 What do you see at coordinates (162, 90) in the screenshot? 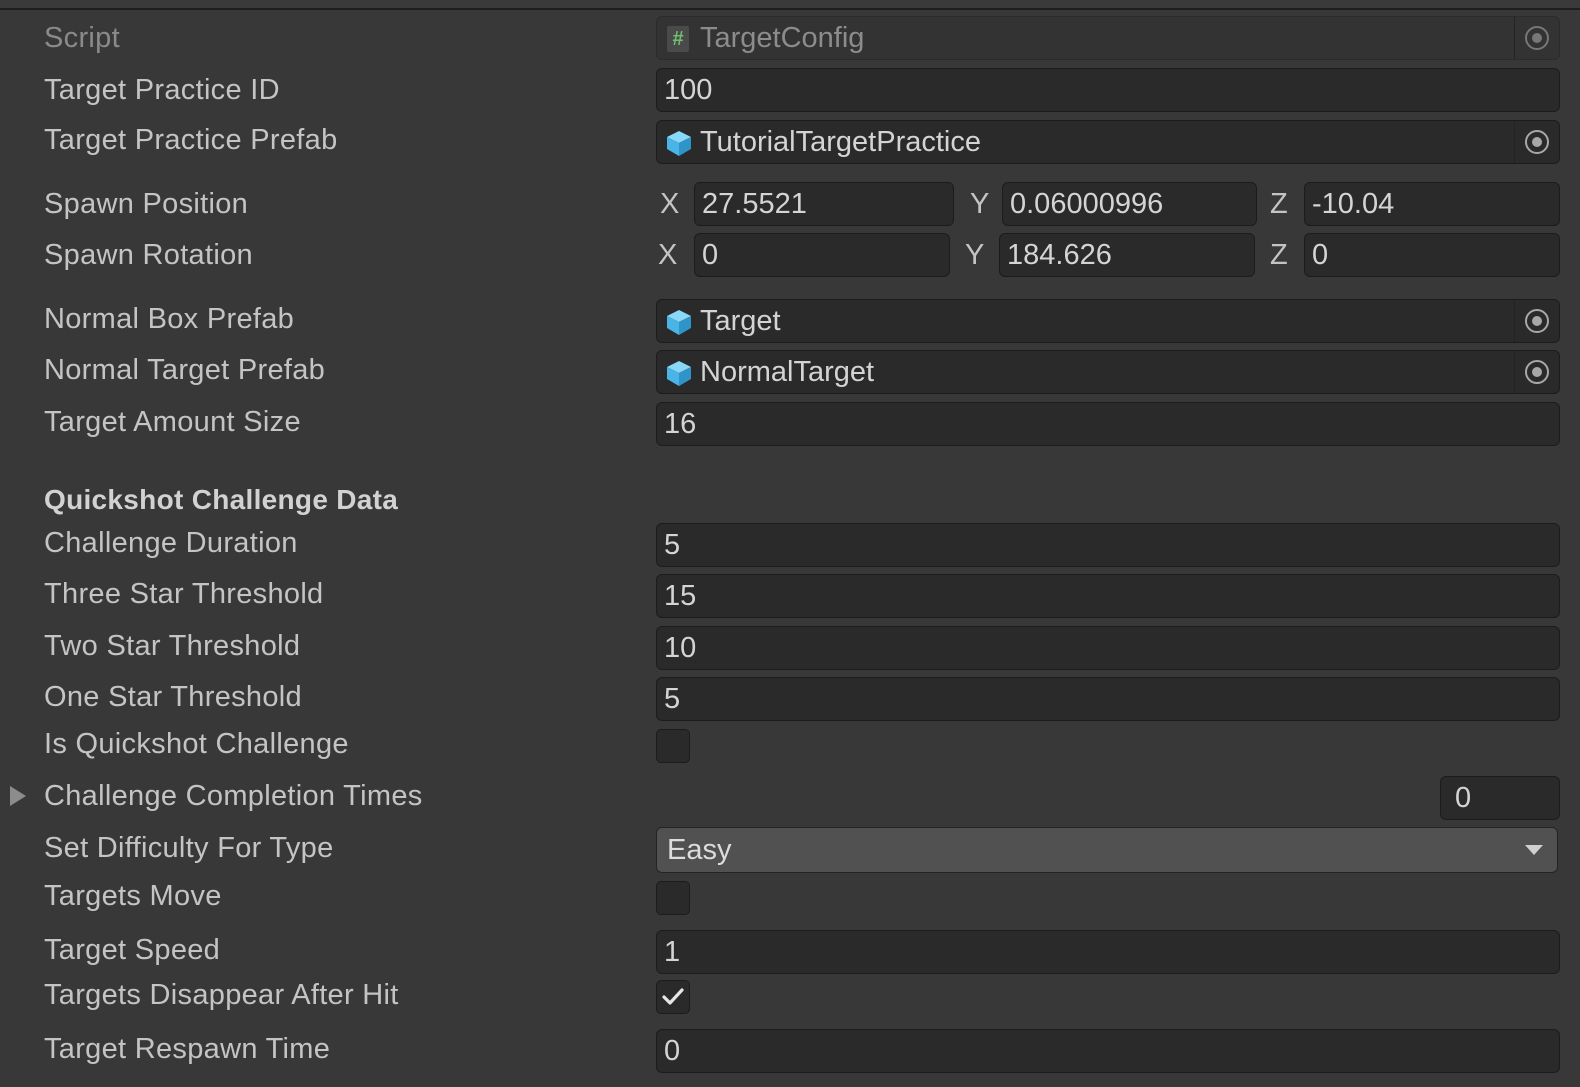
I see `target-practice-id-label: Target Practice ID` at bounding box center [162, 90].